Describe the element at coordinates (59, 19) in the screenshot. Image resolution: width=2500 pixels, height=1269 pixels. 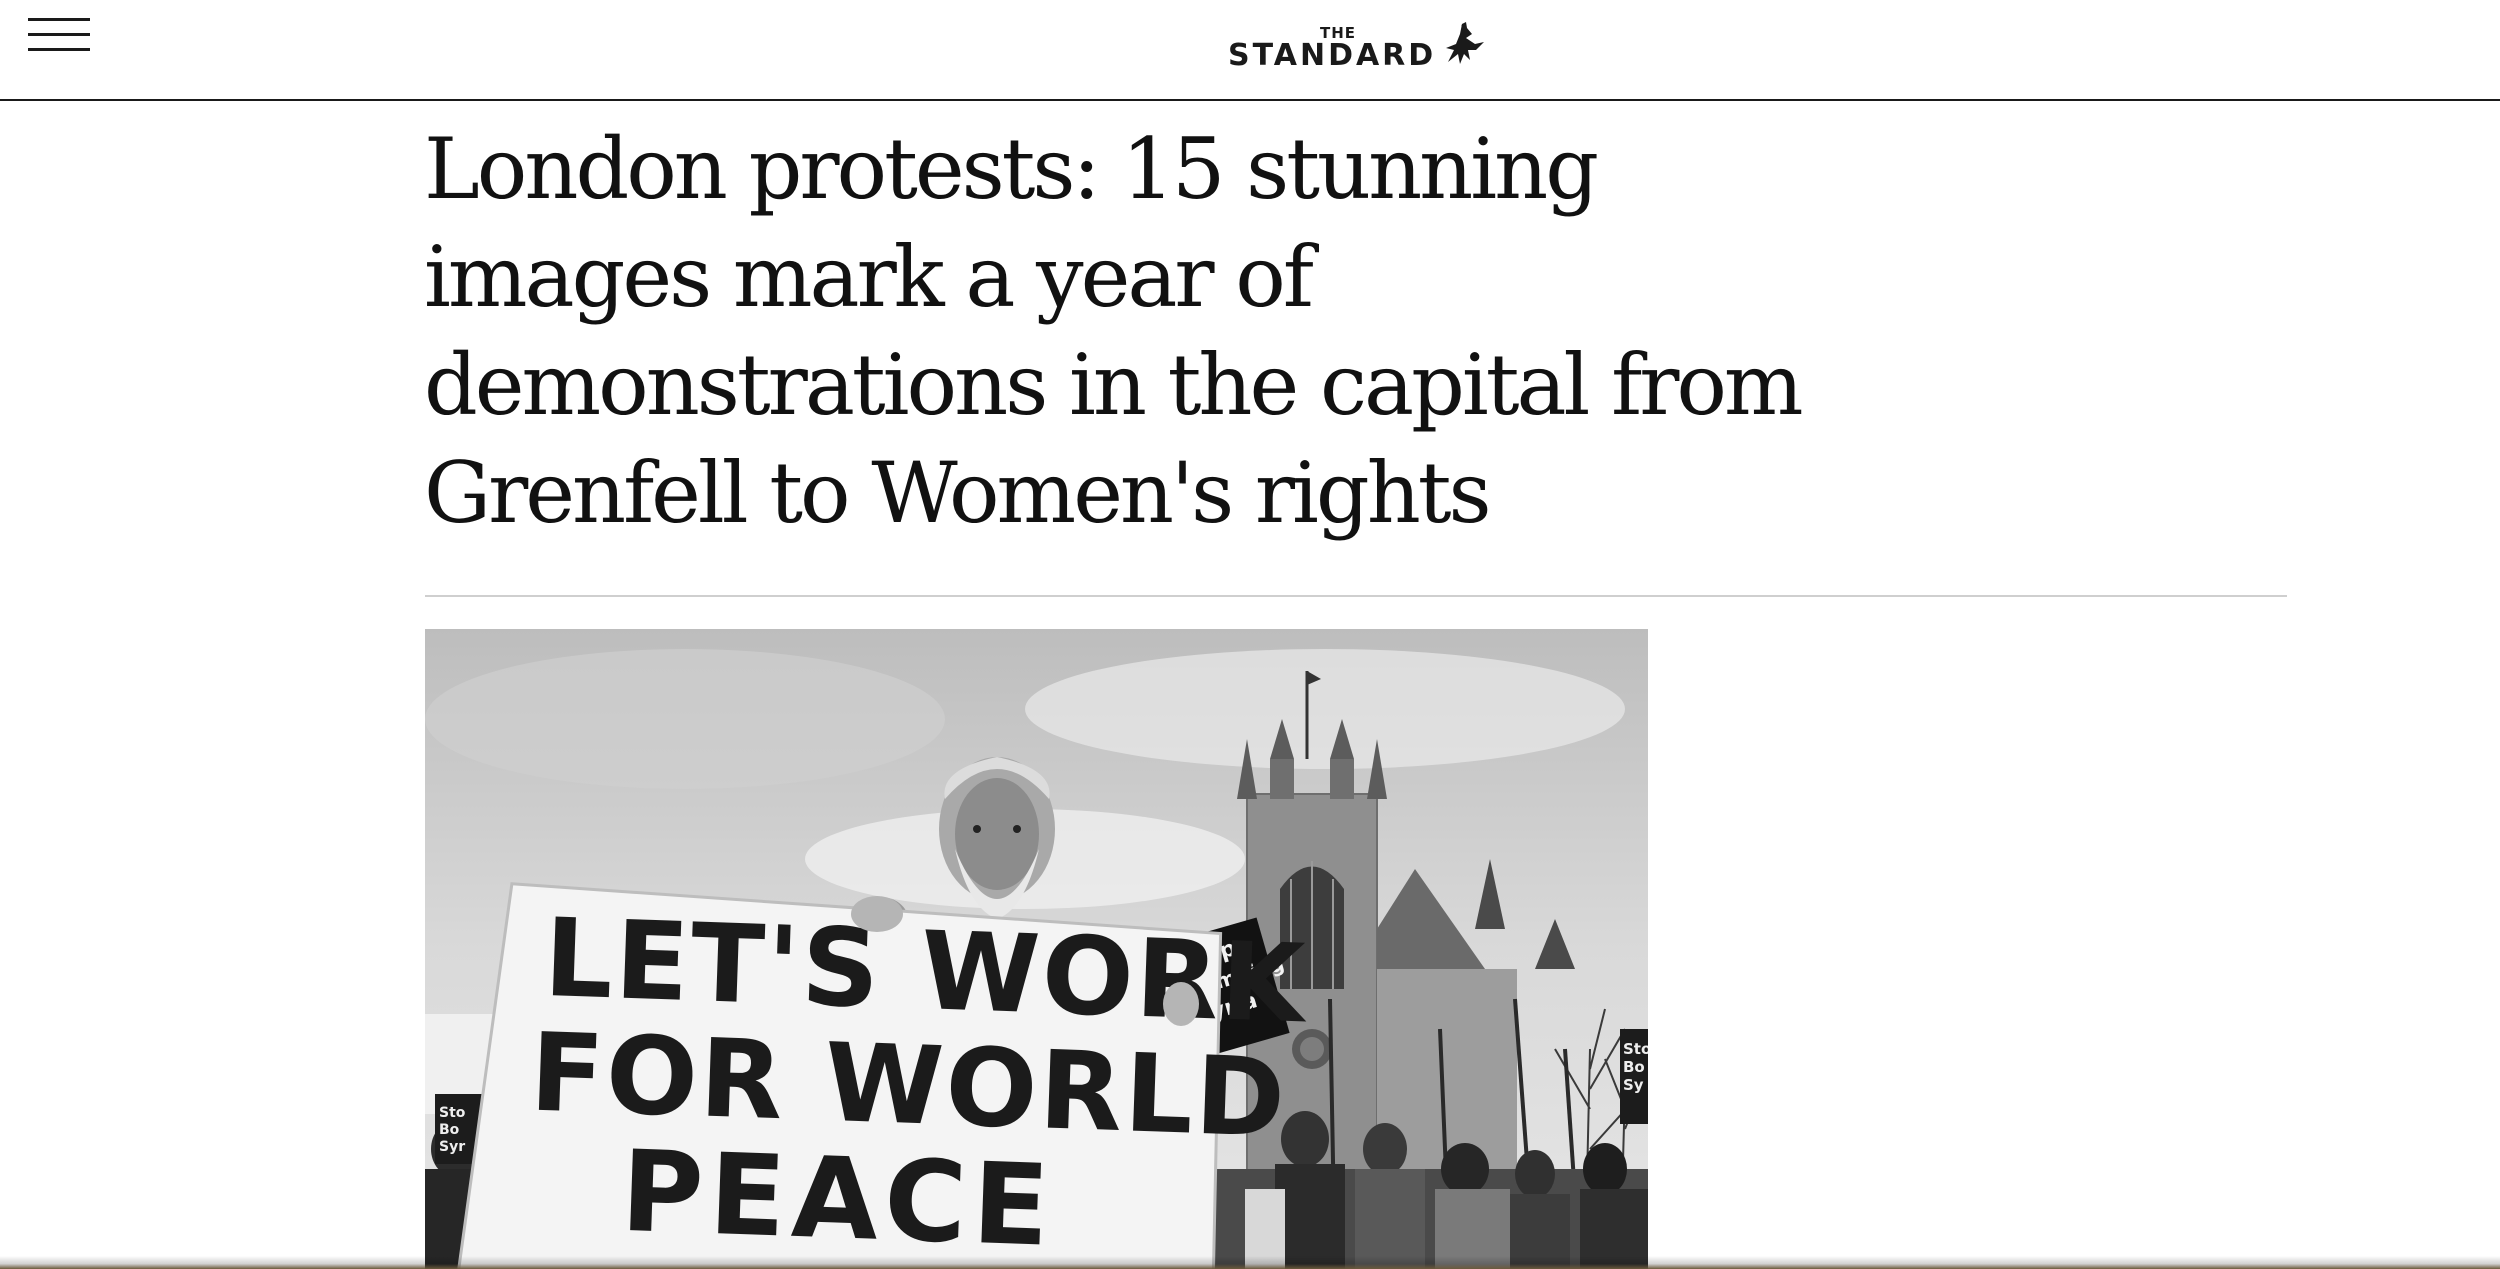
I see `hamburger-menu-icon` at that location.